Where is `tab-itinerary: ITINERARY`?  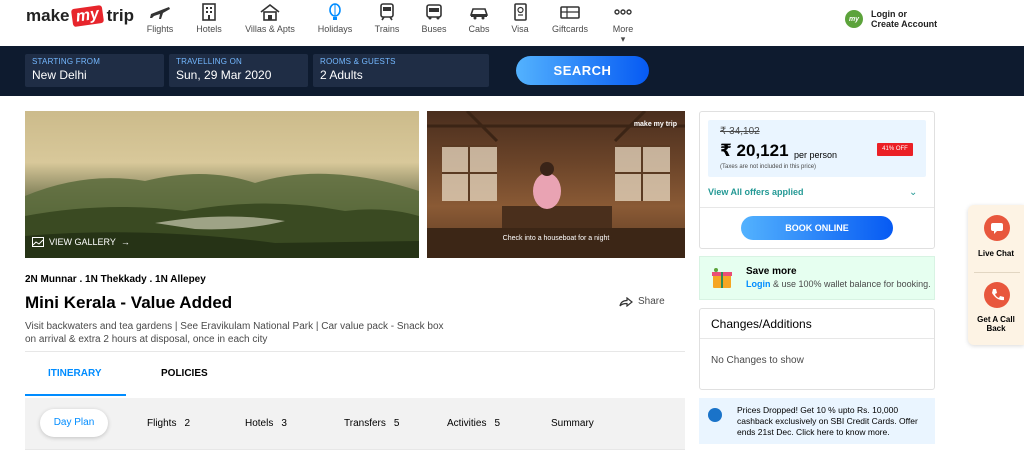
tab-itinerary: ITINERARY is located at coordinates (75, 373).